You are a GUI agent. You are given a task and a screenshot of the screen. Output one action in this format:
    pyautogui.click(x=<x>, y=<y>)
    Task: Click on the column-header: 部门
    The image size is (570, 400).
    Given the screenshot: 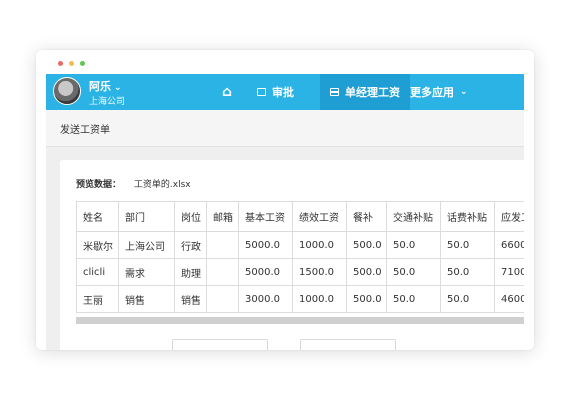 What is the action you would take?
    pyautogui.click(x=146, y=216)
    